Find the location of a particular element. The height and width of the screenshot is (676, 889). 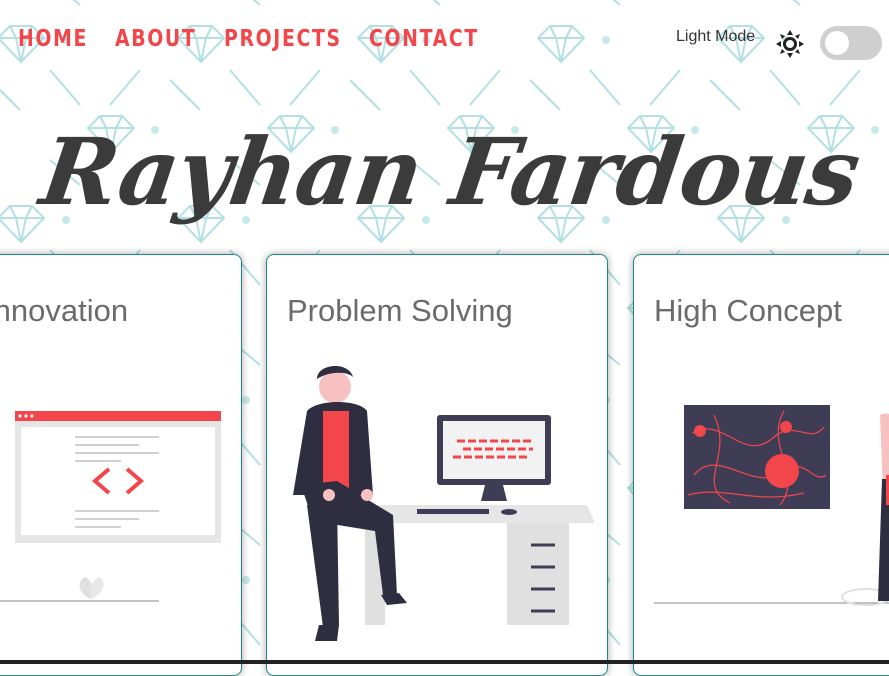

nav-projects-link: PROJECTS is located at coordinates (283, 39).